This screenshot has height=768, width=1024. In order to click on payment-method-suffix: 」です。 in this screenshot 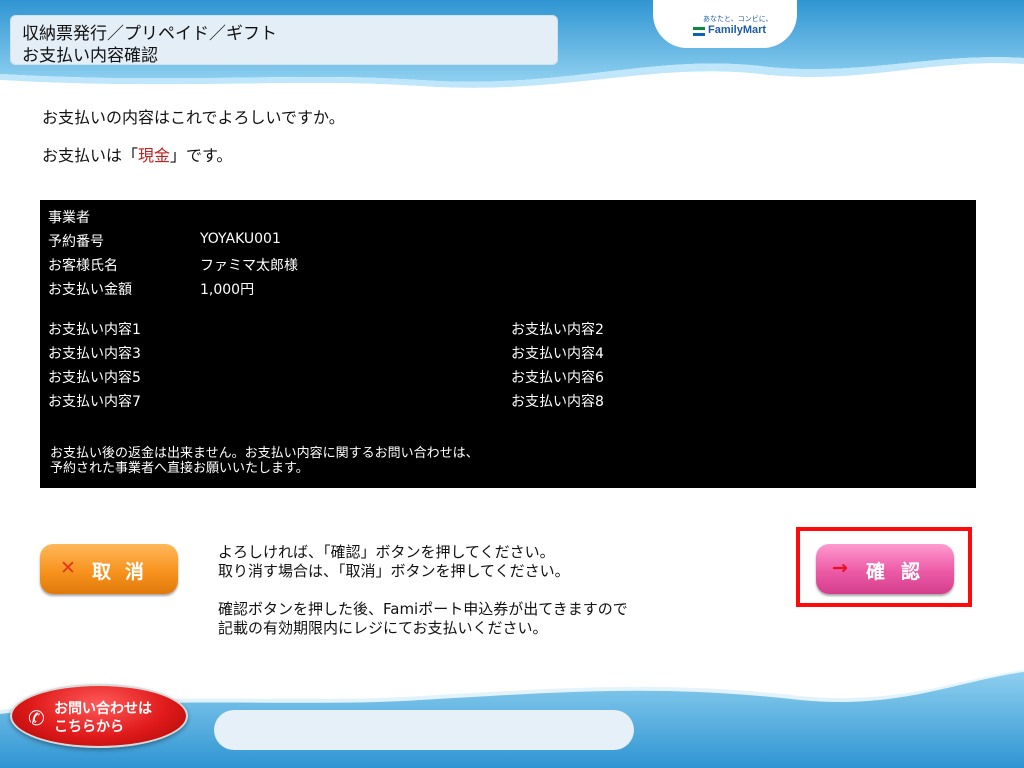, I will do `click(201, 155)`.